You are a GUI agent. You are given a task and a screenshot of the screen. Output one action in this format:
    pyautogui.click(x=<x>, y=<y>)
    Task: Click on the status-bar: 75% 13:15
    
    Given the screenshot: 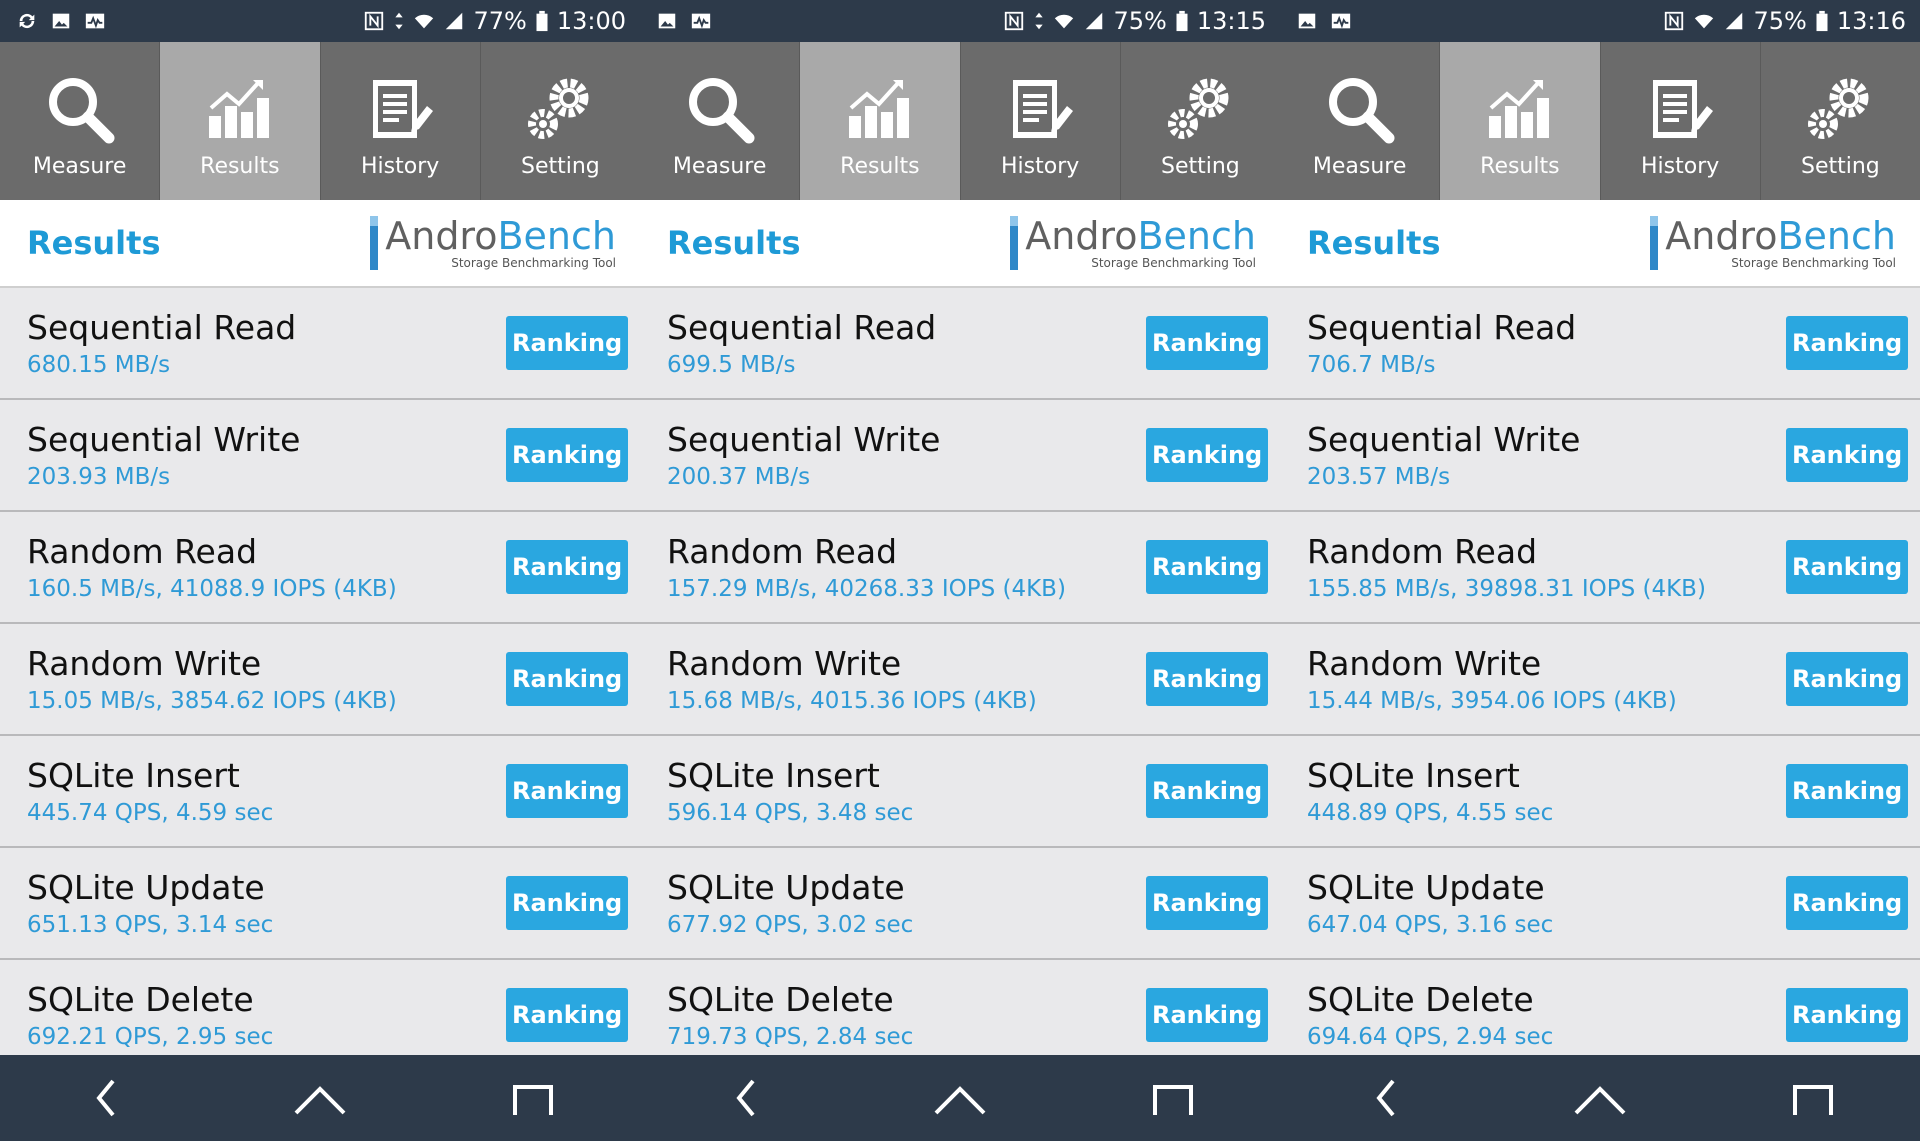 What is the action you would take?
    pyautogui.click(x=960, y=21)
    